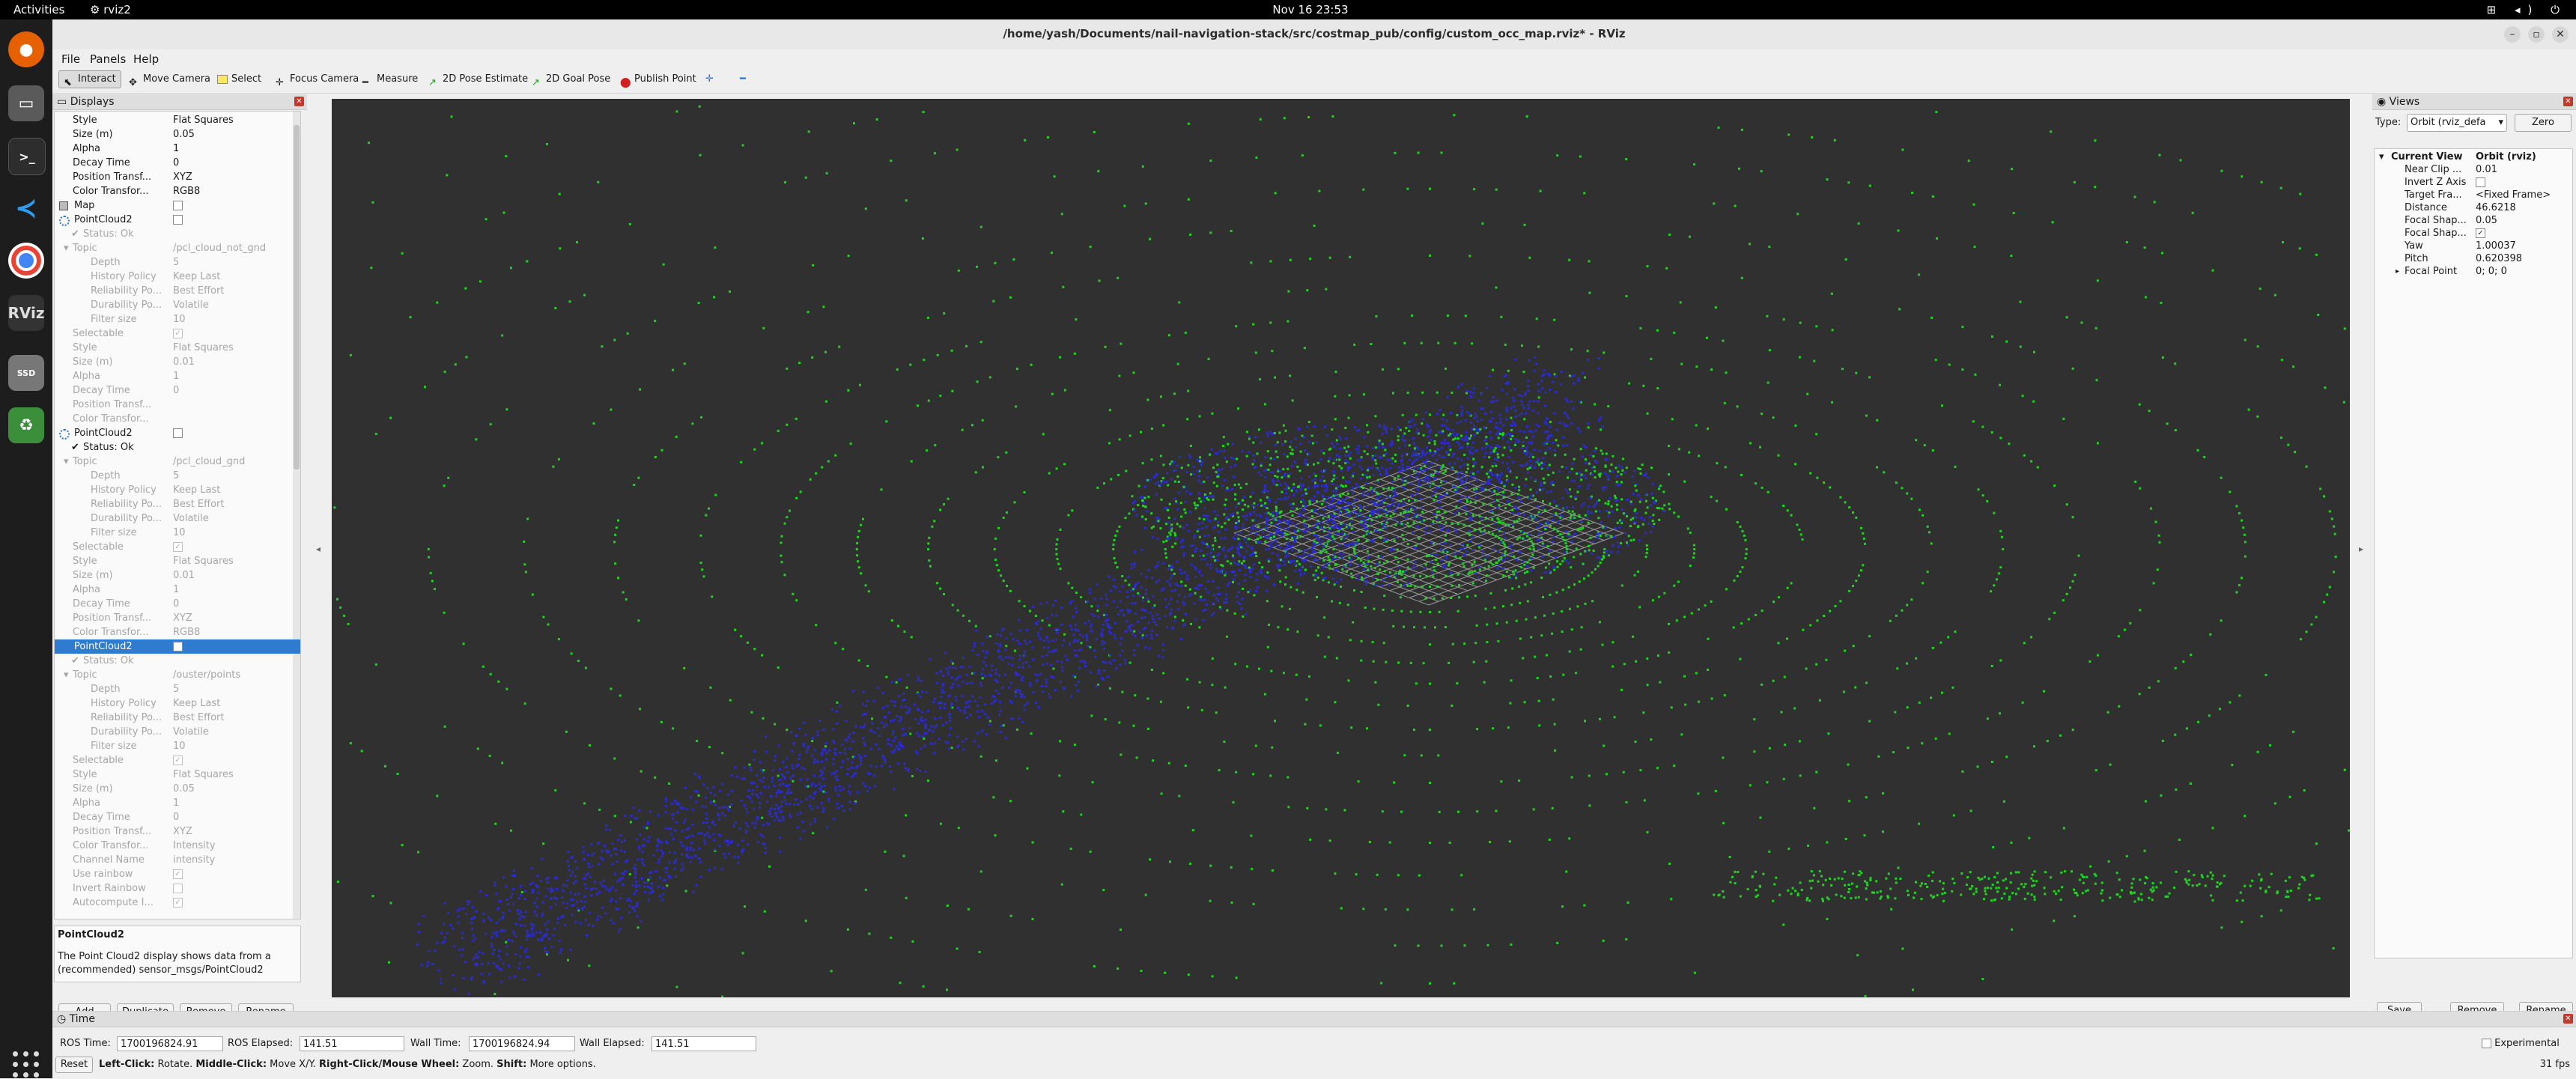 The image size is (2576, 1079). What do you see at coordinates (2361, 549) in the screenshot?
I see `collapse-right-handle: ▸` at bounding box center [2361, 549].